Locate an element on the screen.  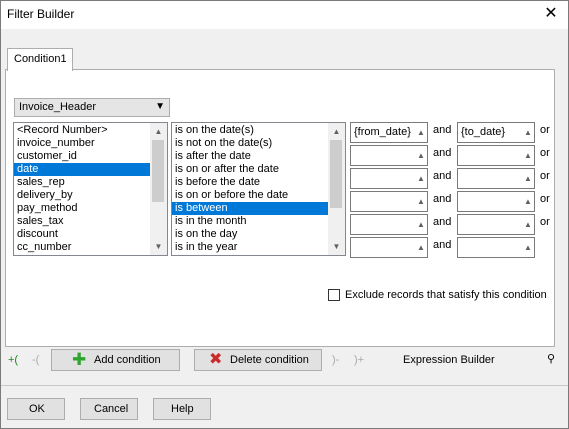
operator-item: is in the month is located at coordinates (250, 221).